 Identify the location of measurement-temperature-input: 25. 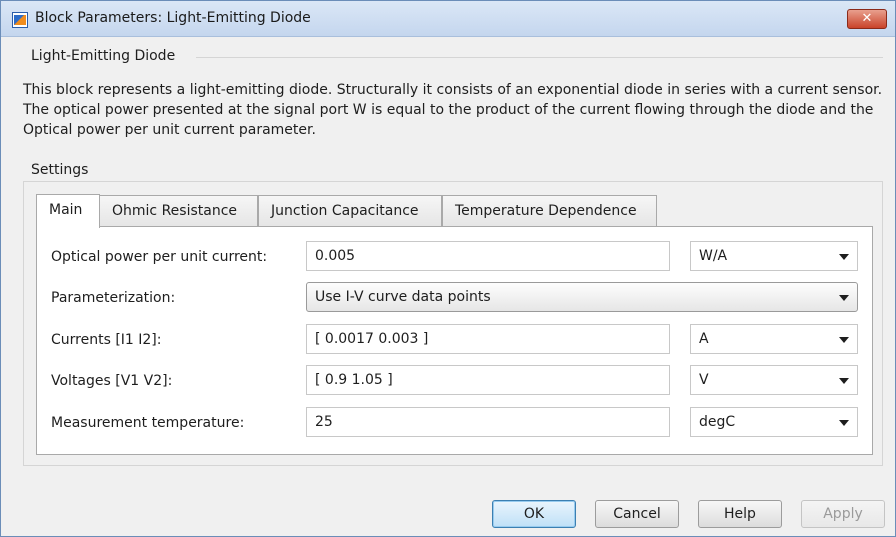
(488, 422).